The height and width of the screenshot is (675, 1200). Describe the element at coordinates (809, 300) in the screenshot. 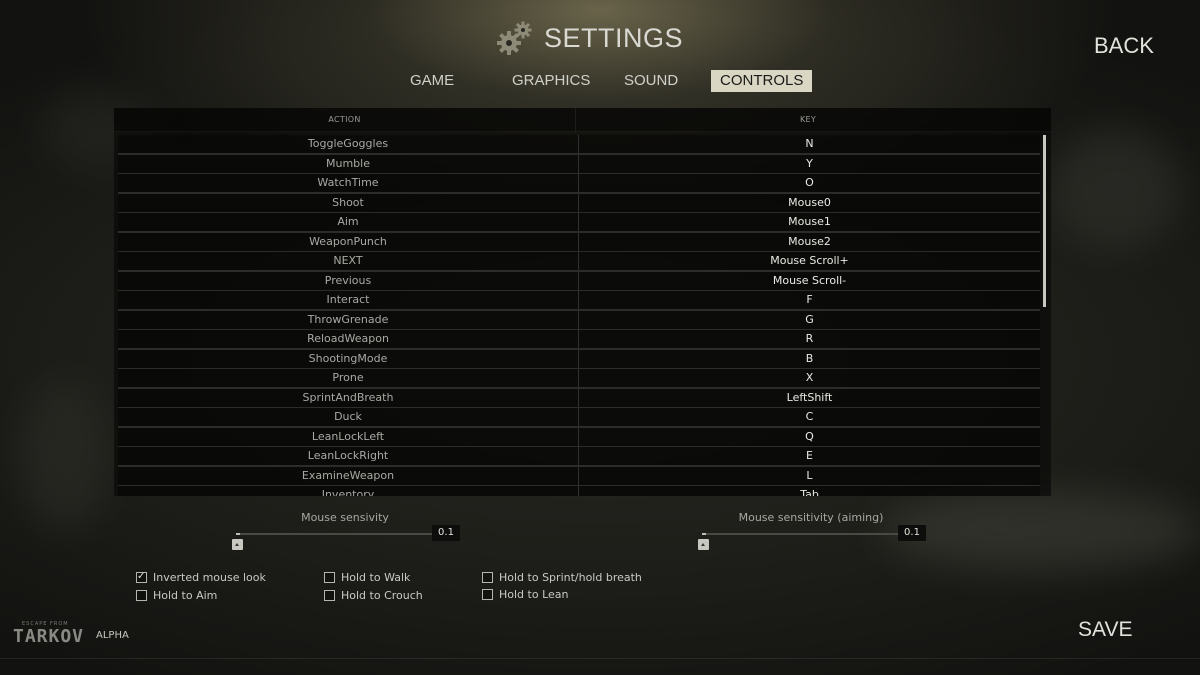

I see `key-binding-cell: F` at that location.